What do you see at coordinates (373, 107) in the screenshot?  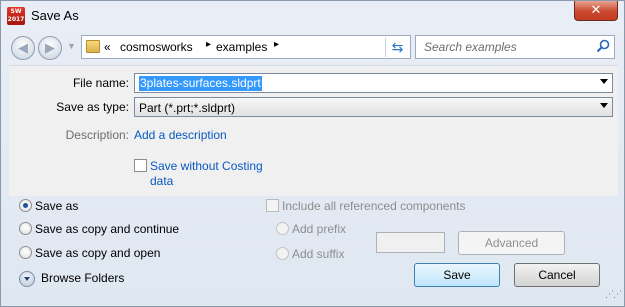 I see `save-as-type-select: Part (*.prt;*.sldprt)` at bounding box center [373, 107].